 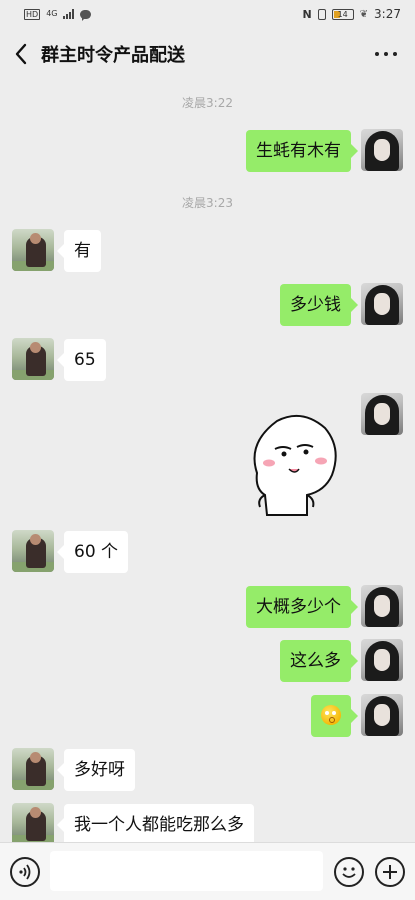 I want to click on hd-indicator: HD, so click(x=32, y=14).